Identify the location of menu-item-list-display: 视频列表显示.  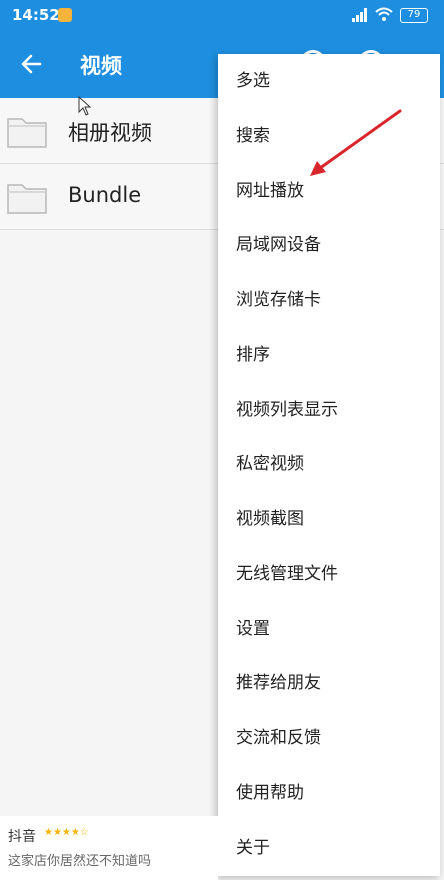
(329, 410).